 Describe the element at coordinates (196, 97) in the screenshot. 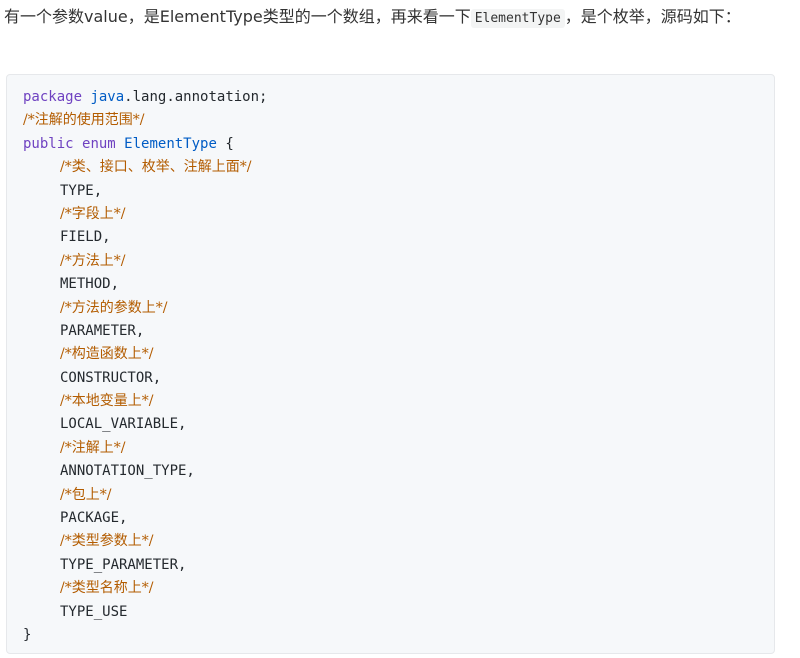

I see `package-rest: .lang.annotation;` at that location.